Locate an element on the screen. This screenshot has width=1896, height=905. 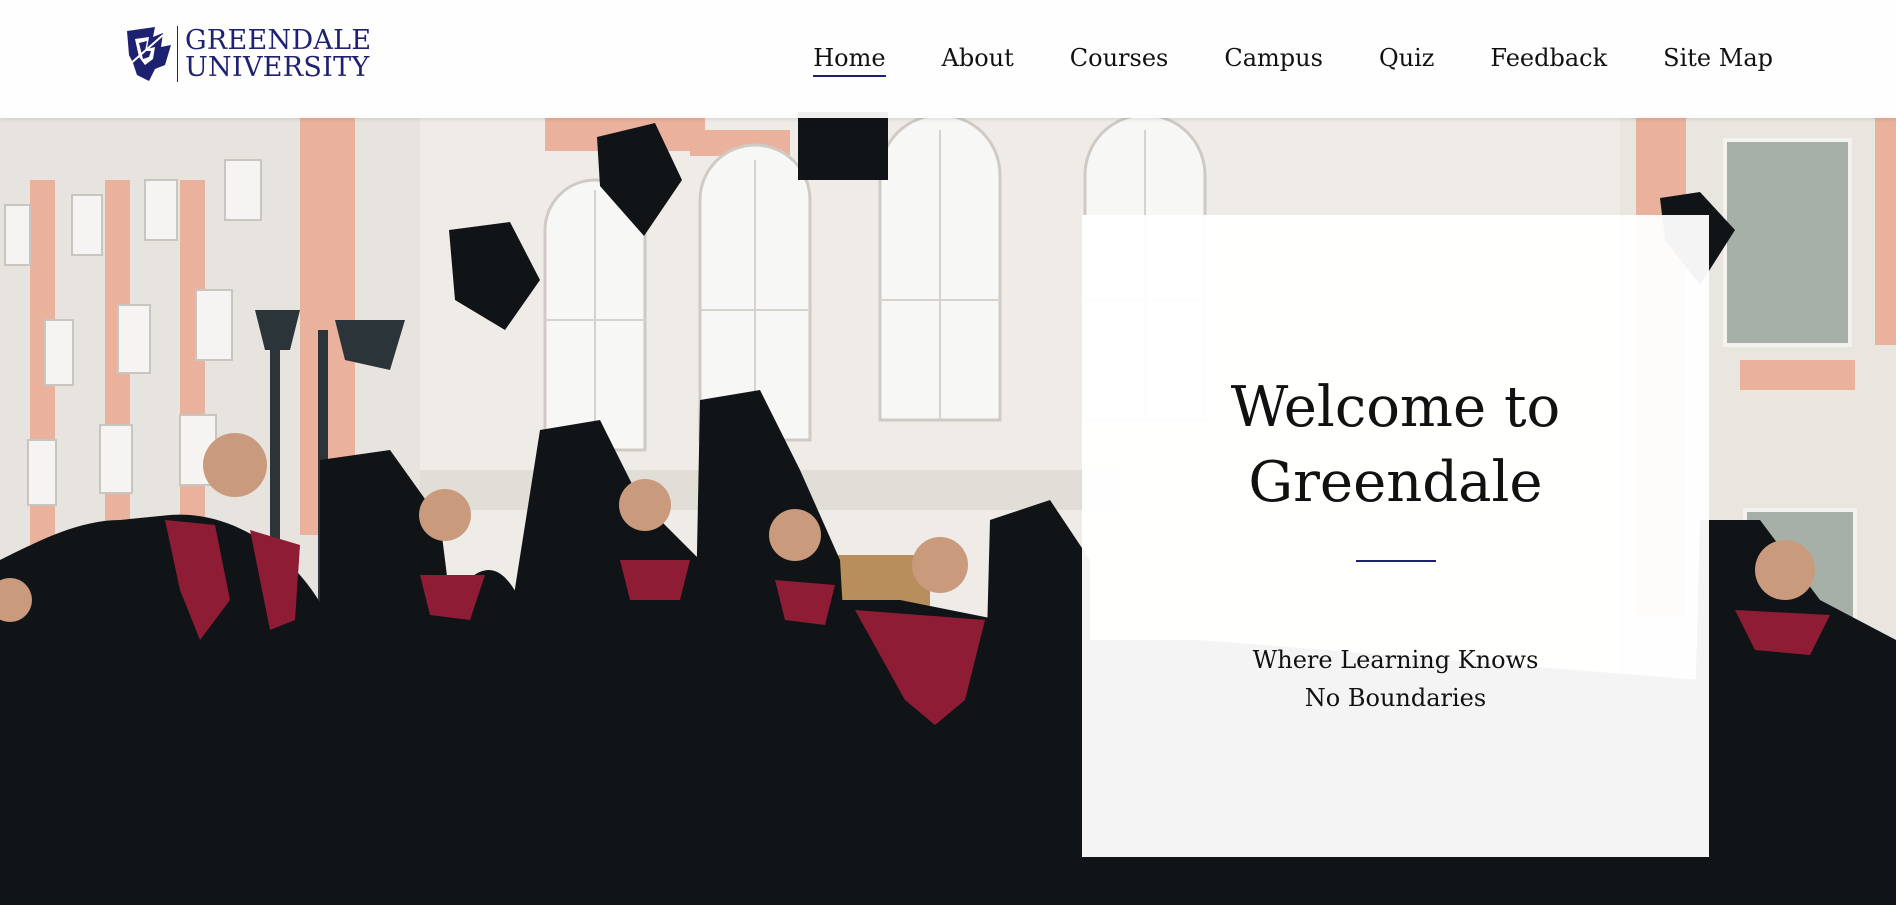
nav-quiz: Quiz is located at coordinates (1406, 58).